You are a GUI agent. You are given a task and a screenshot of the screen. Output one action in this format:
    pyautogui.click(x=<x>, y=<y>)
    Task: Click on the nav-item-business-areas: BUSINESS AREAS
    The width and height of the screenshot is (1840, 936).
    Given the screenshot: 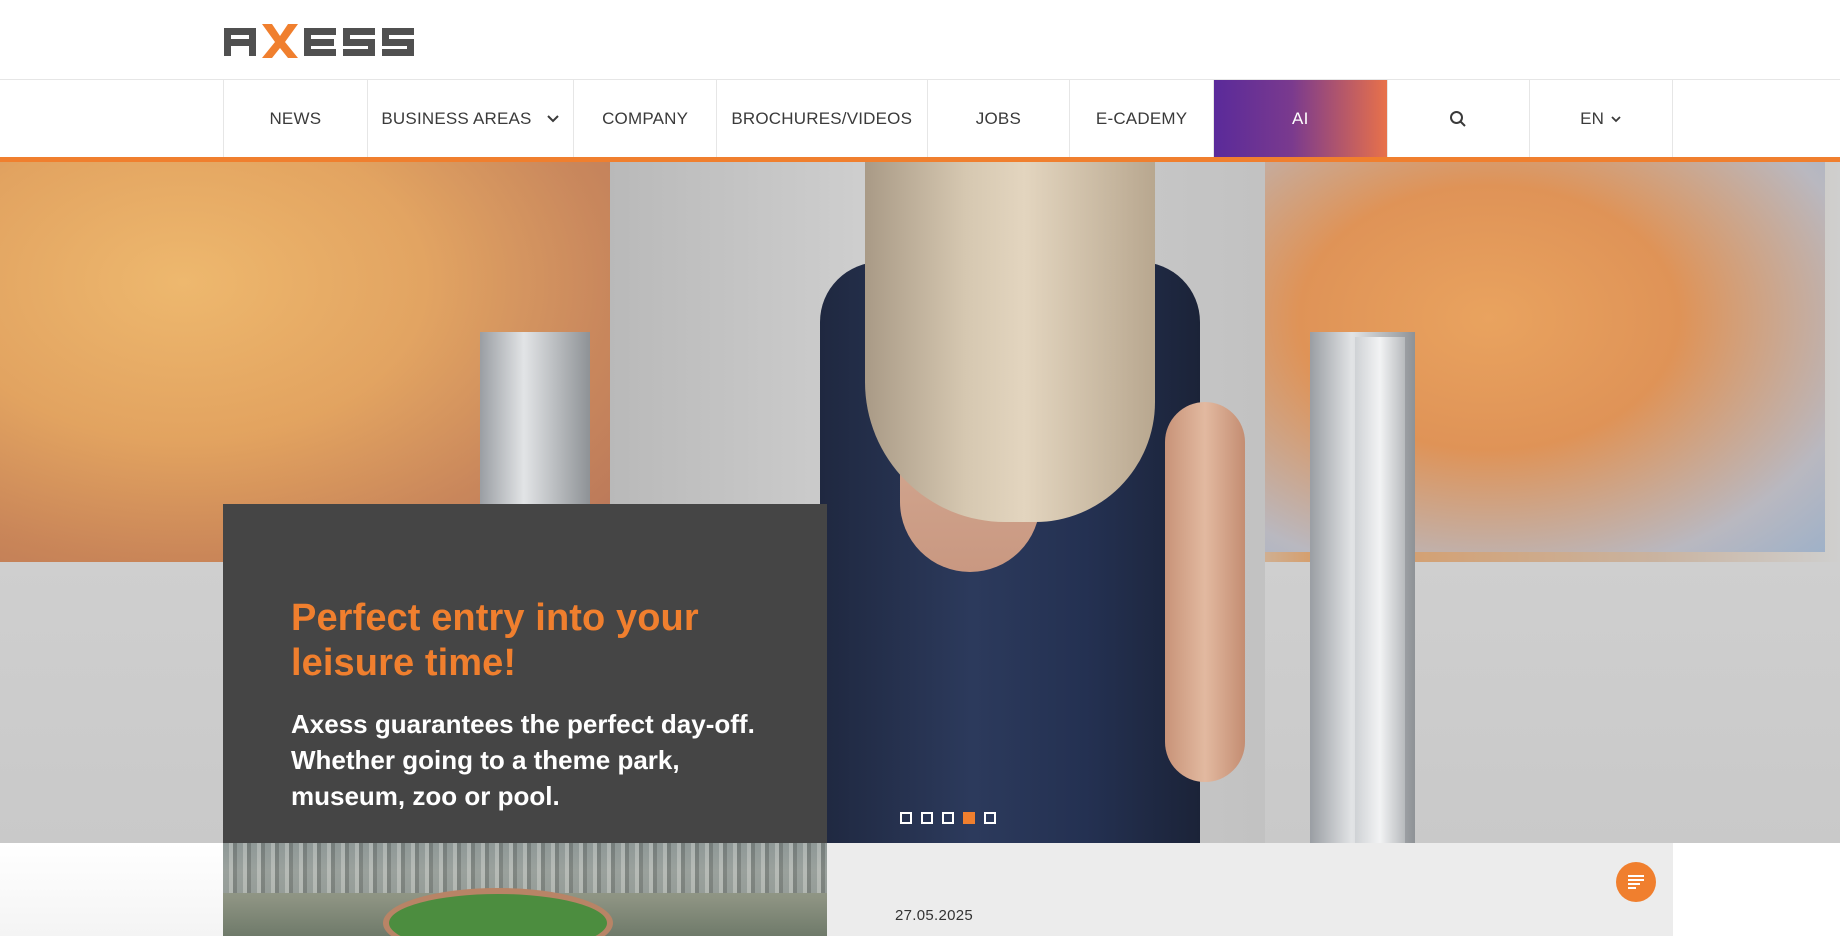 What is the action you would take?
    pyautogui.click(x=471, y=119)
    